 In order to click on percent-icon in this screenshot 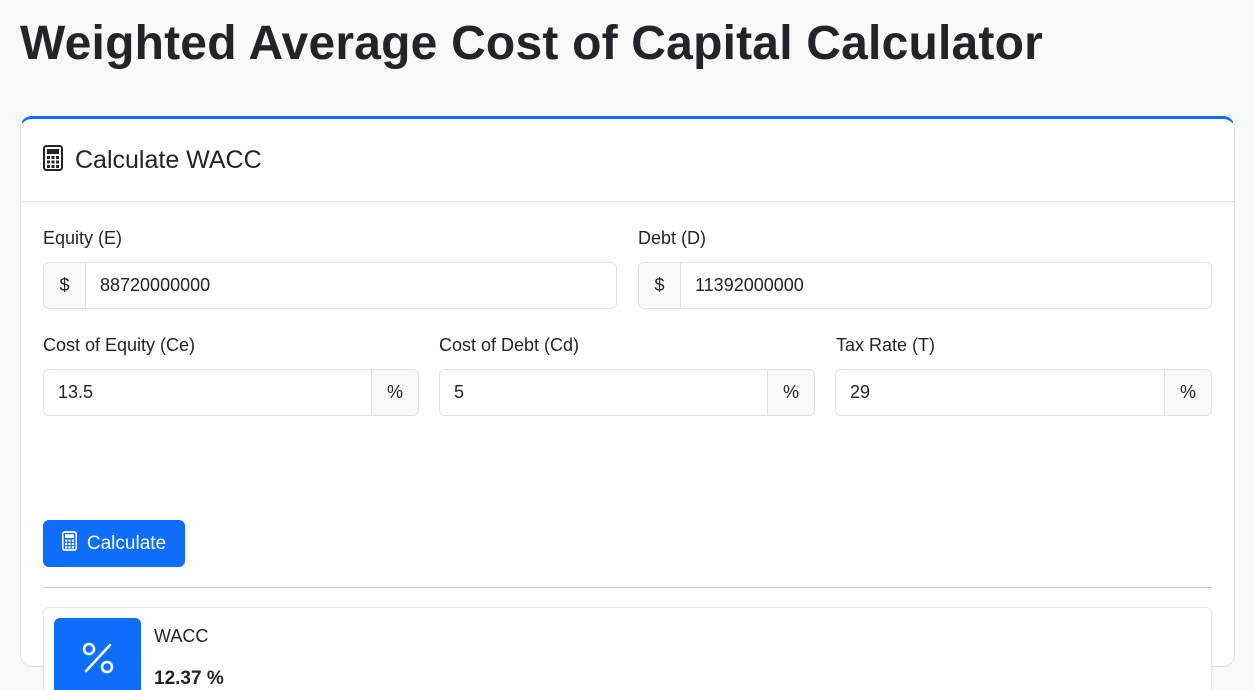, I will do `click(97, 654)`.